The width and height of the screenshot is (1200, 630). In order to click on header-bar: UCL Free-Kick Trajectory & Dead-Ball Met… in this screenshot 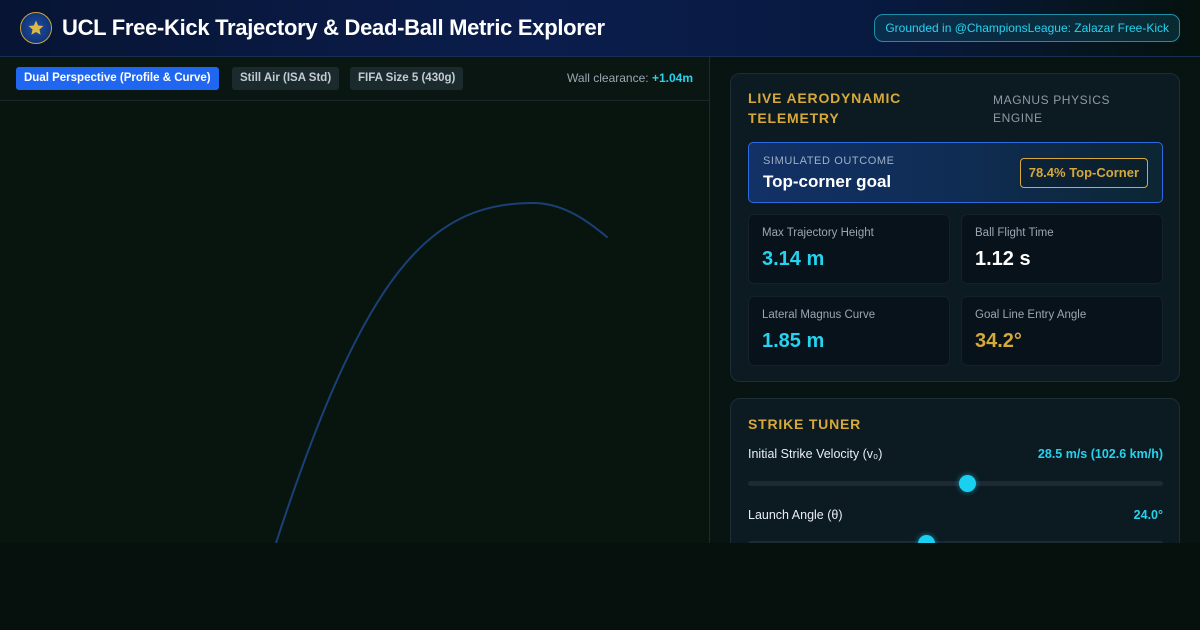, I will do `click(600, 28)`.